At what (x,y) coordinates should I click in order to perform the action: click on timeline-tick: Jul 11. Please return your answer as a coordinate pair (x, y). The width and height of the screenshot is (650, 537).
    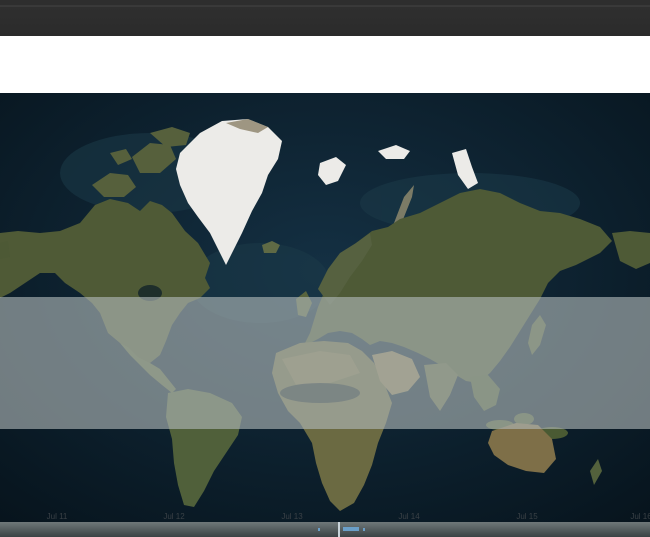
    Looking at the image, I should click on (57, 516).